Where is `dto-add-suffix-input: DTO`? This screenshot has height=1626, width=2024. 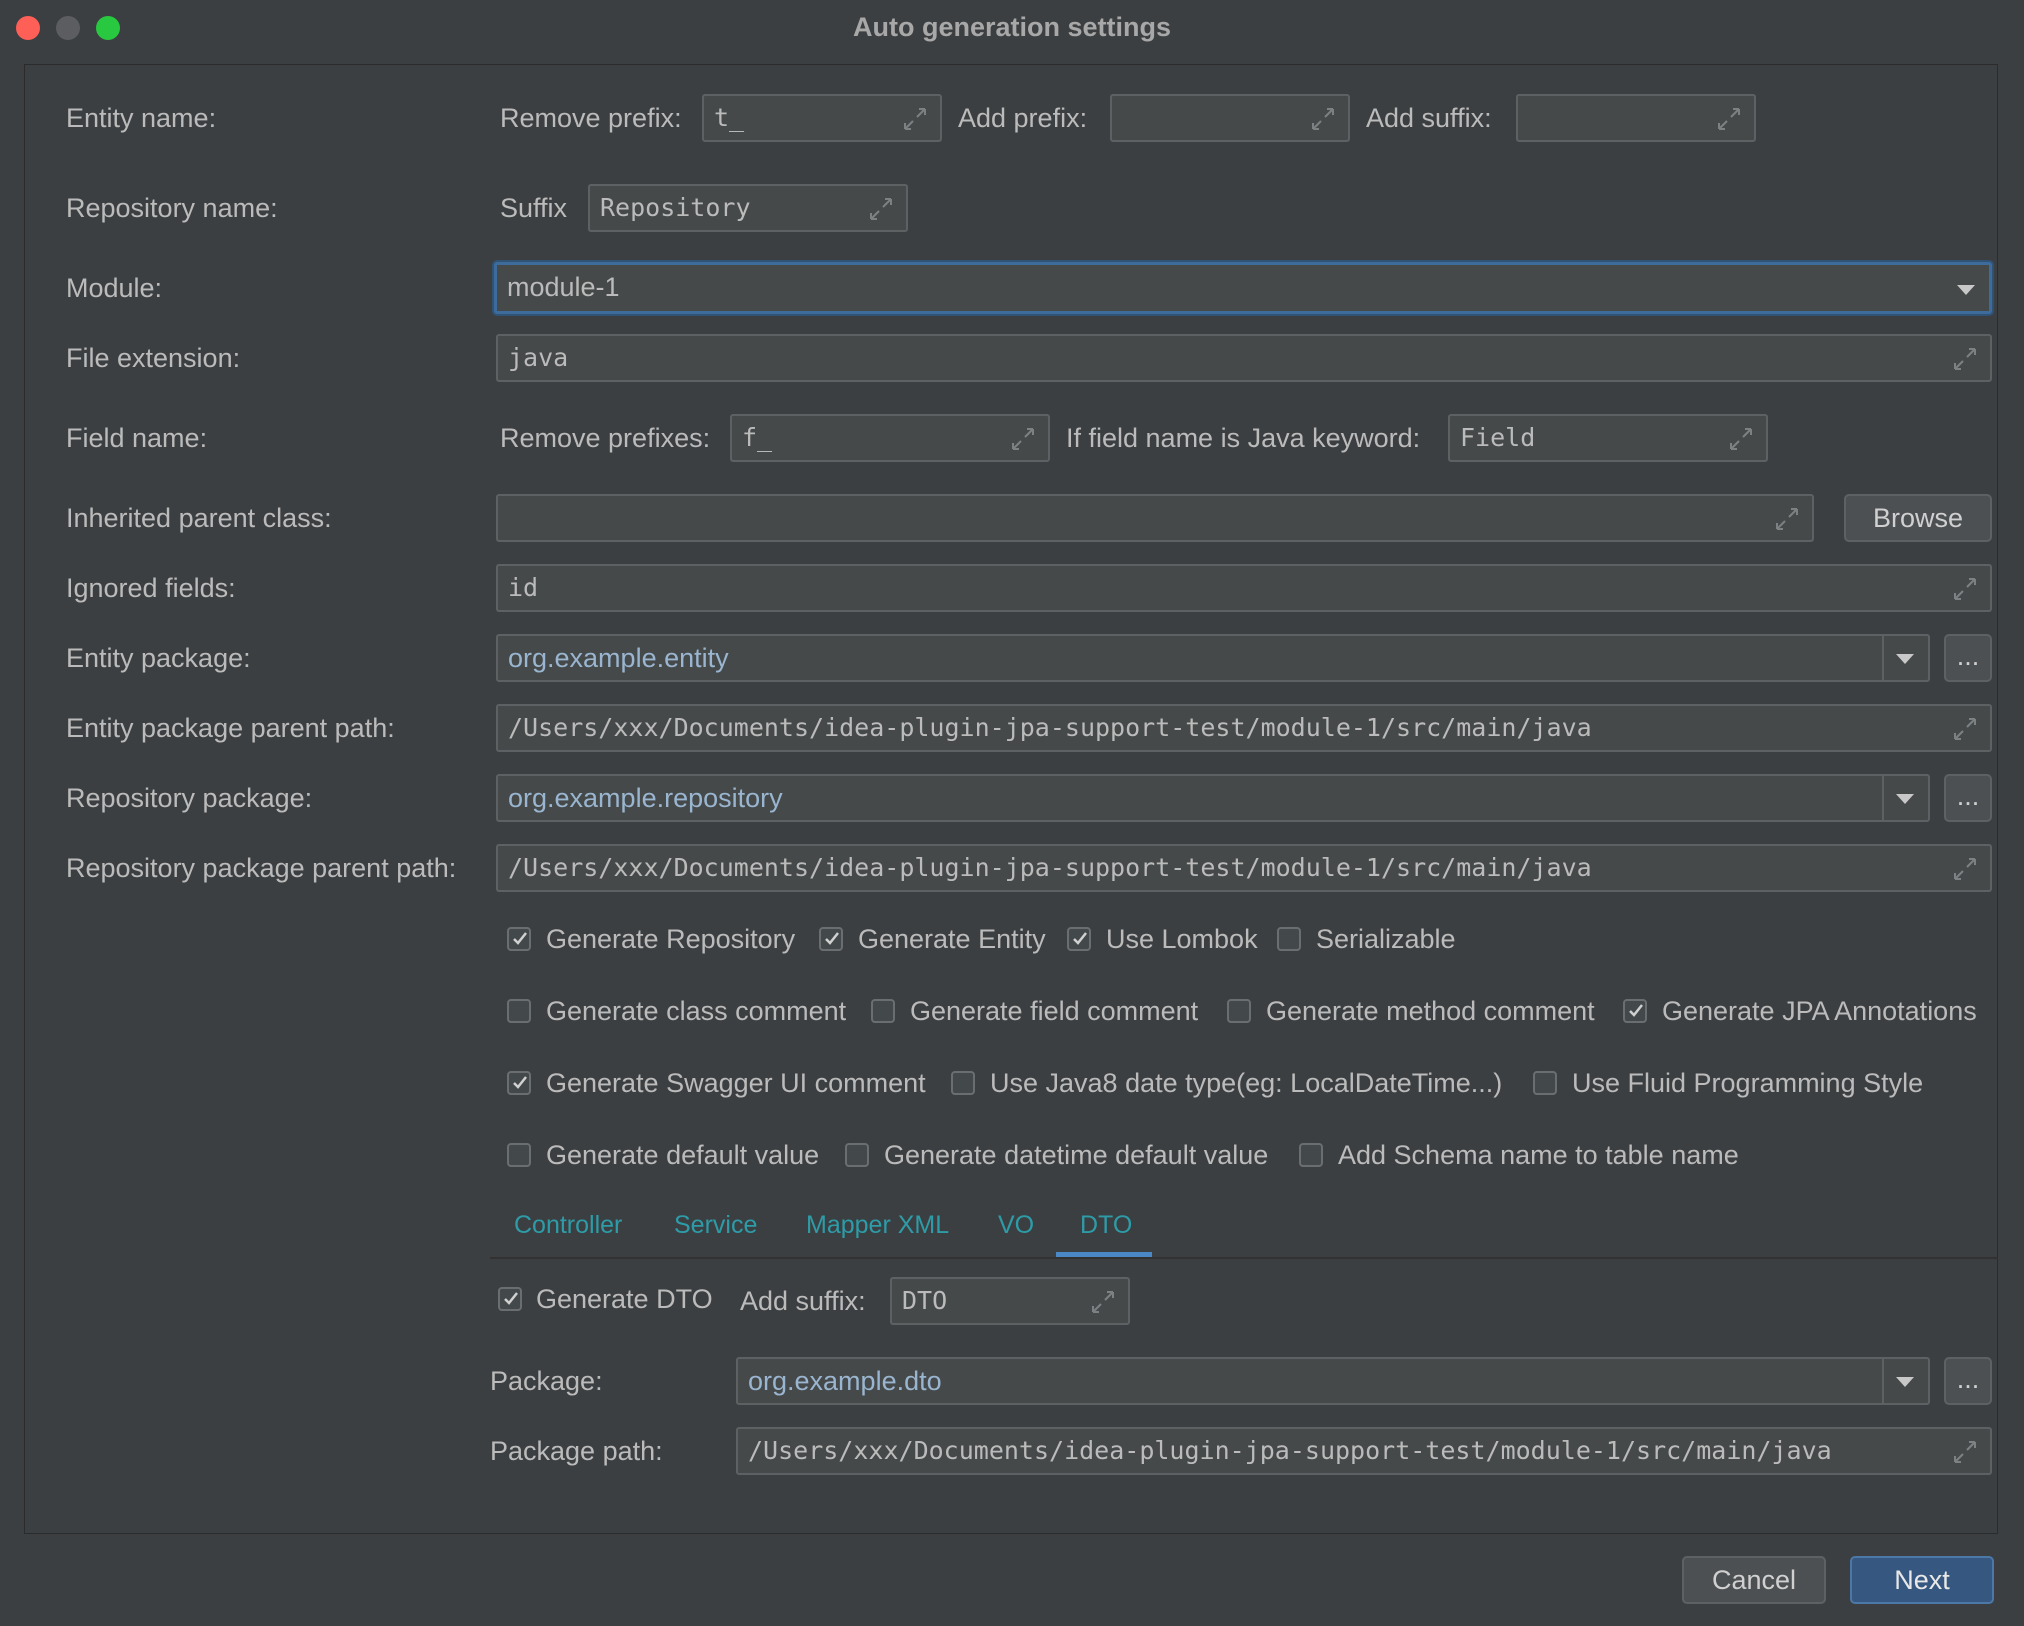 dto-add-suffix-input: DTO is located at coordinates (1010, 1301).